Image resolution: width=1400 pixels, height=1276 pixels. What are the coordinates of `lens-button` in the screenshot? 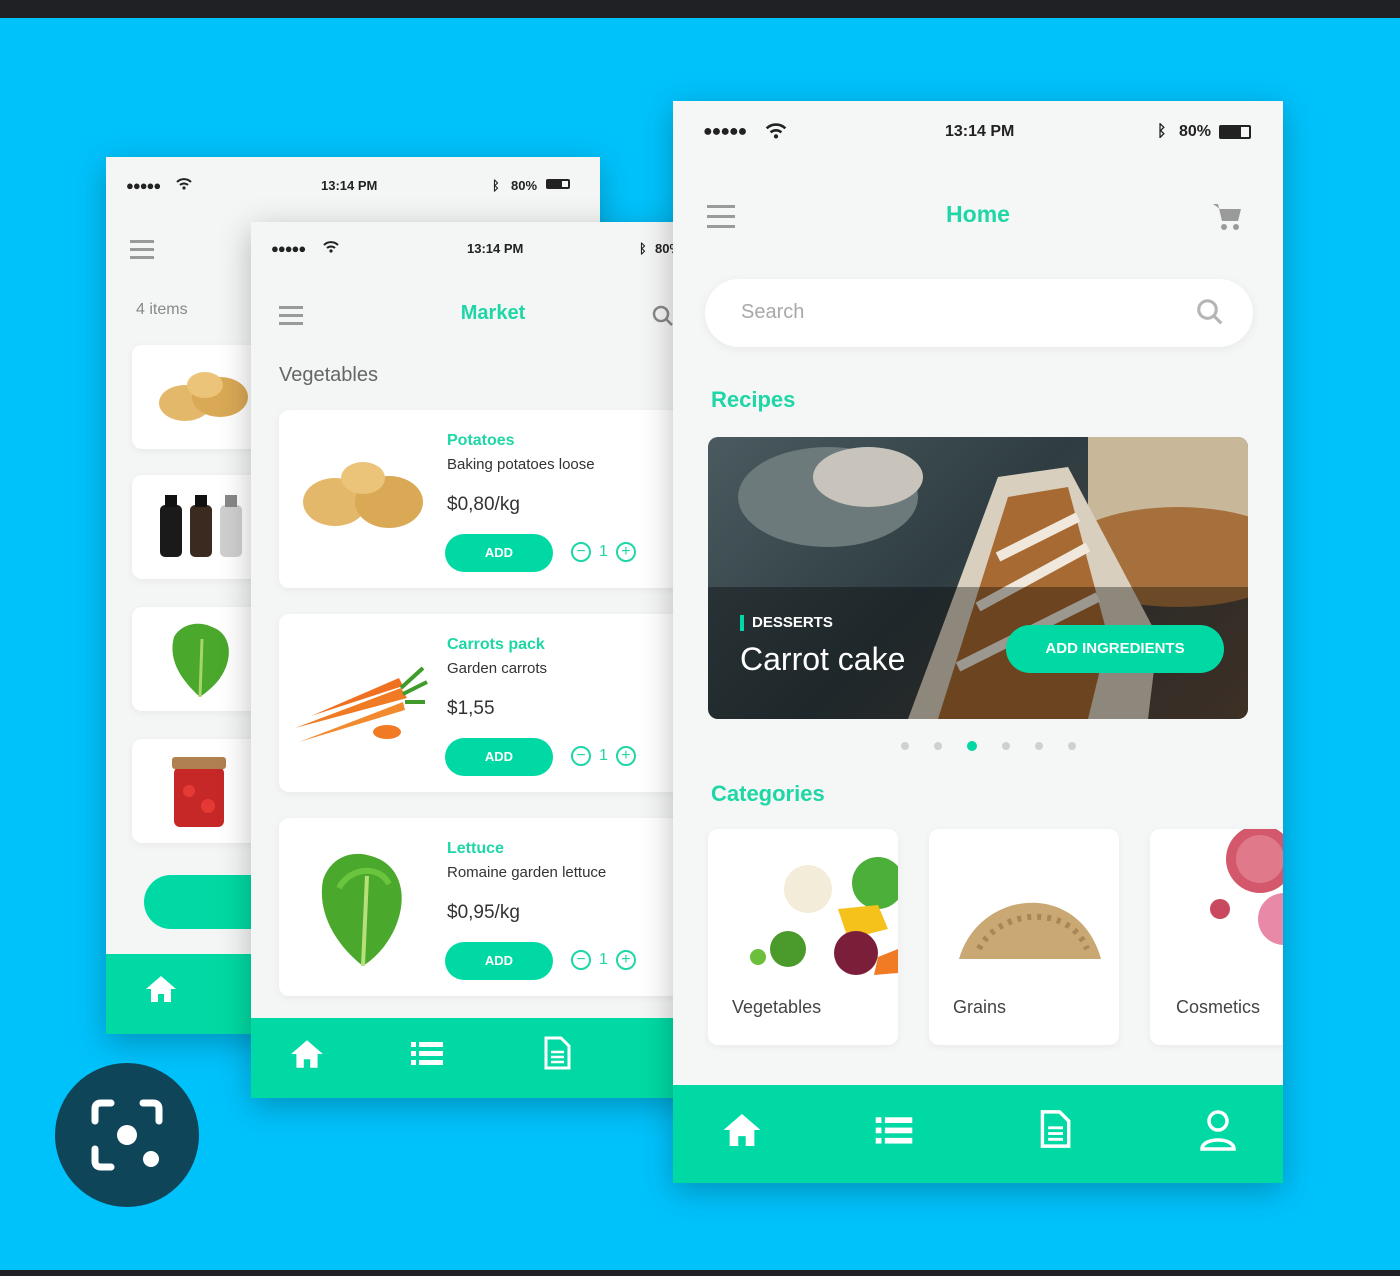 It's located at (127, 1135).